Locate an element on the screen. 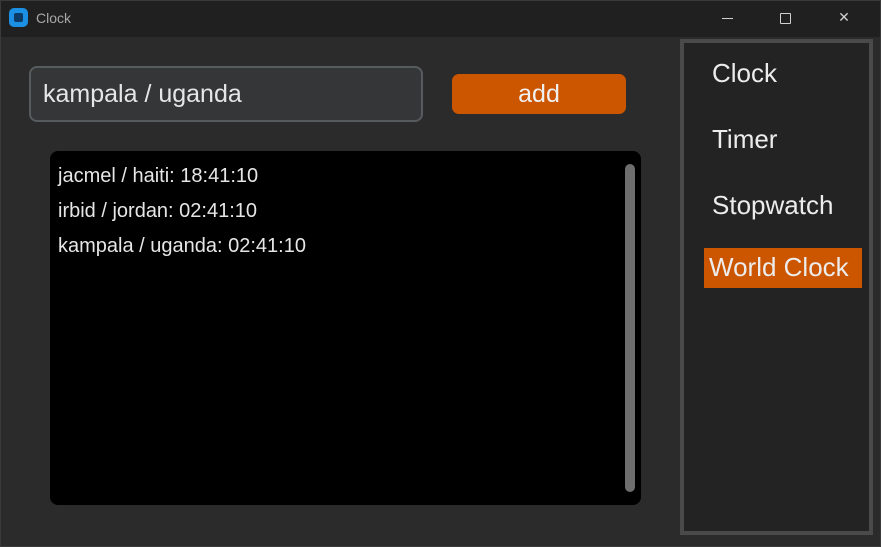 The width and height of the screenshot is (881, 547). minimize-button is located at coordinates (727, 18).